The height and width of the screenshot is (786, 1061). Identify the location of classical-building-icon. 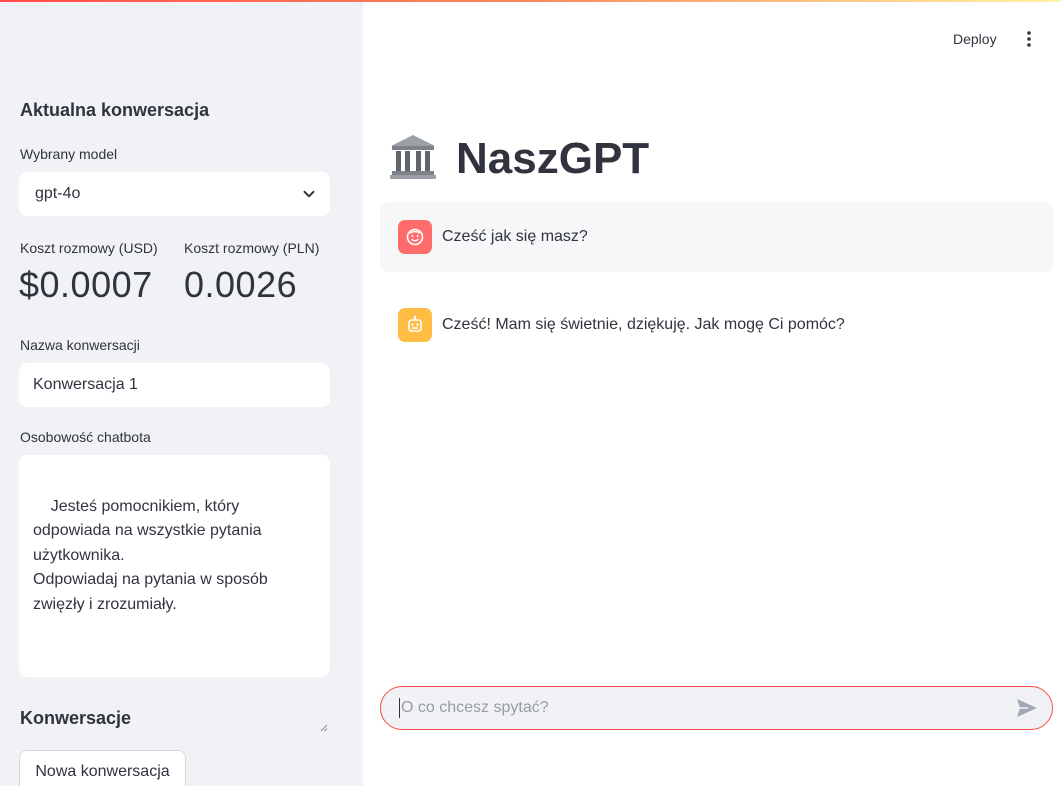
(413, 159).